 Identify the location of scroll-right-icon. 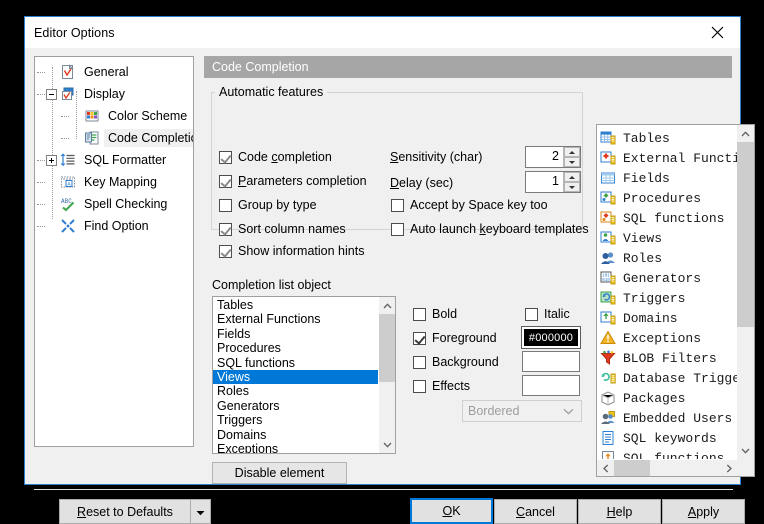
(728, 468).